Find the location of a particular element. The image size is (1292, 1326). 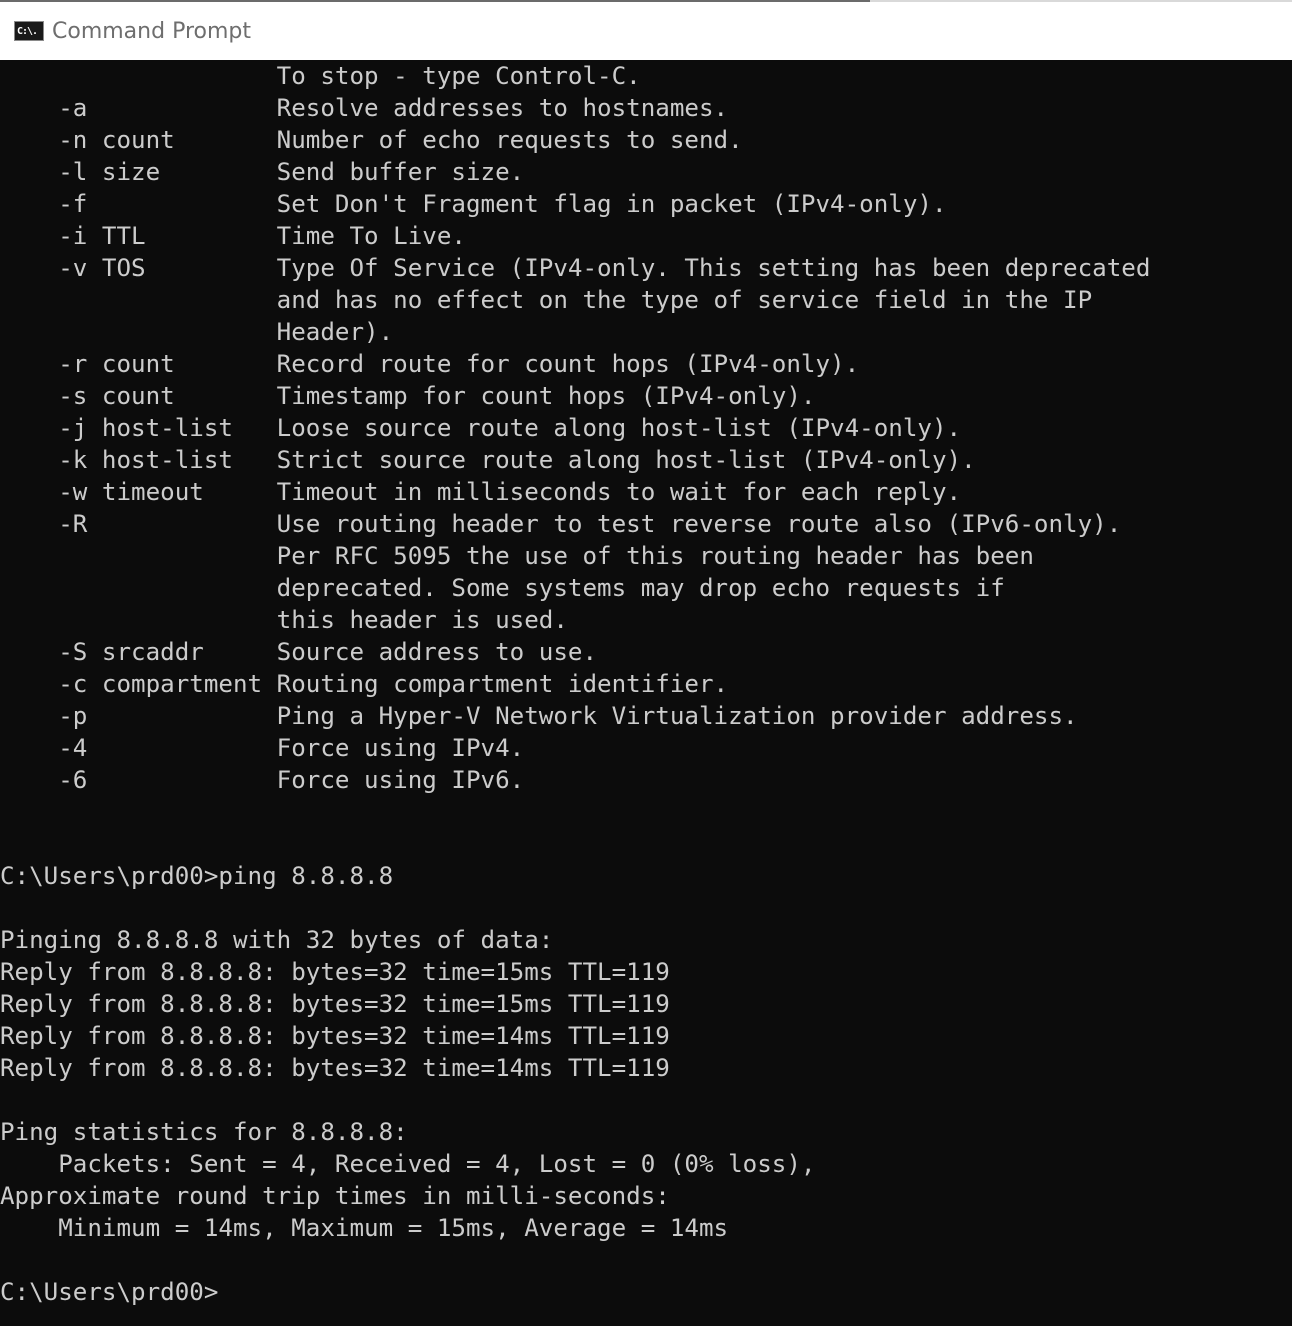

console-line: Ping statistics for 8.8.8.8: is located at coordinates (204, 1132).